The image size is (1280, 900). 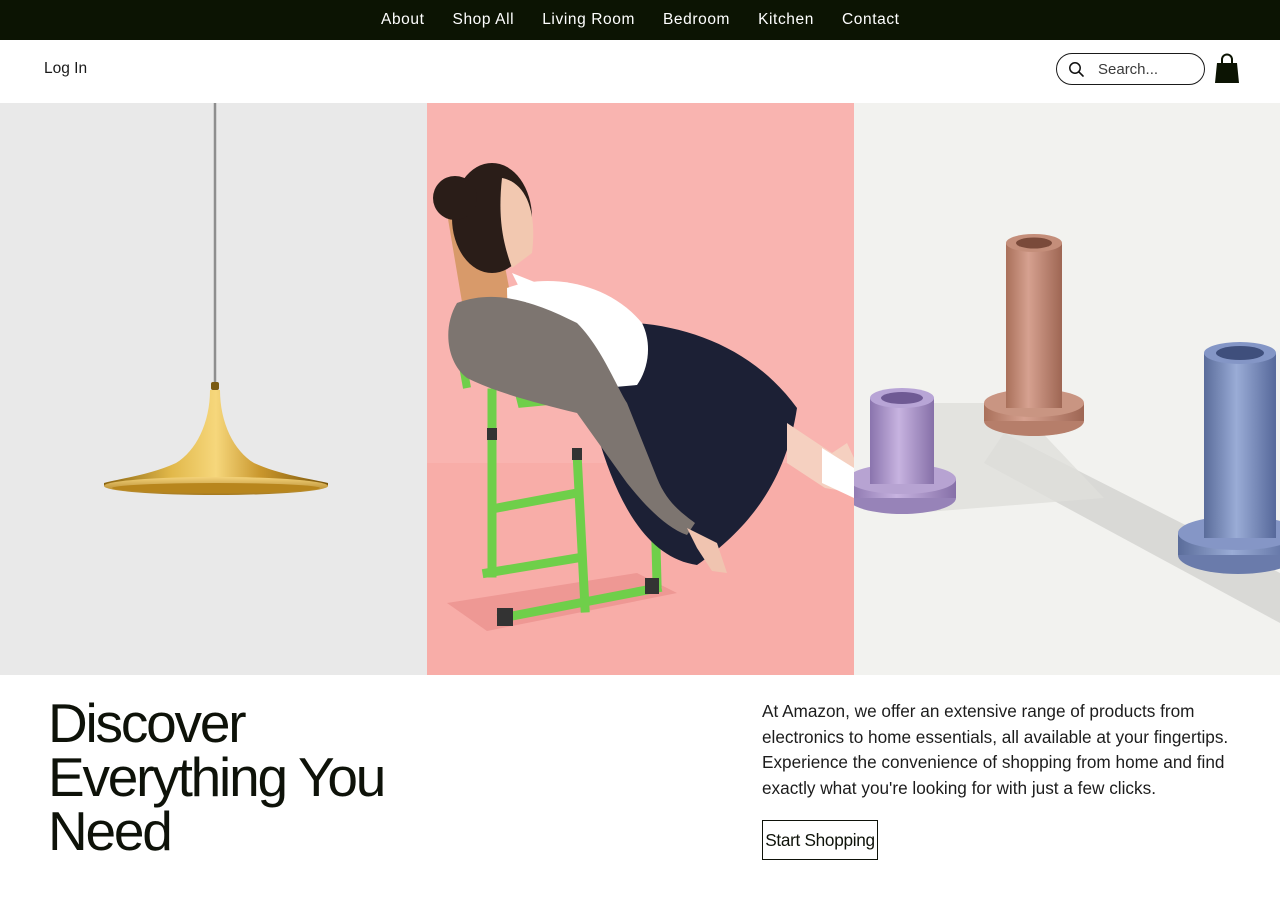 I want to click on login-link: Log In, so click(x=65, y=69).